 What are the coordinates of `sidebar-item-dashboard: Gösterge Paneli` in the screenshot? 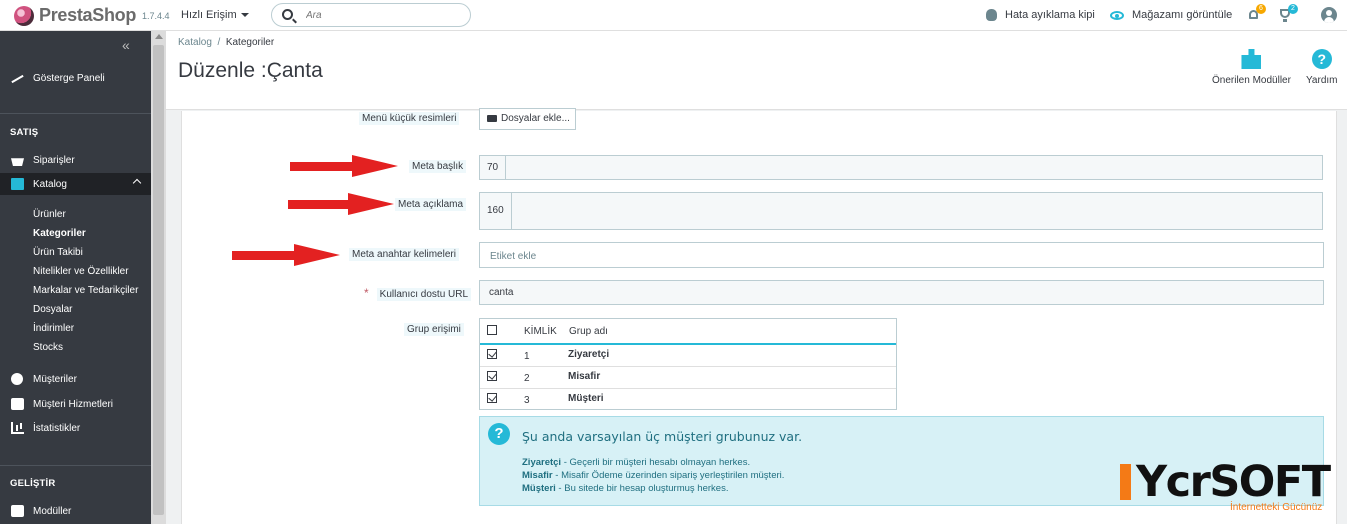 It's located at (75, 78).